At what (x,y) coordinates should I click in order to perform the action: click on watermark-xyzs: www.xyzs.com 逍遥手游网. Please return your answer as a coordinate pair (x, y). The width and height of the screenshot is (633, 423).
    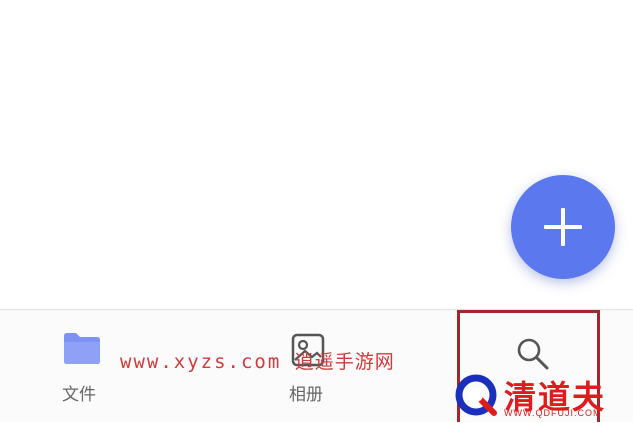
    Looking at the image, I should click on (257, 360).